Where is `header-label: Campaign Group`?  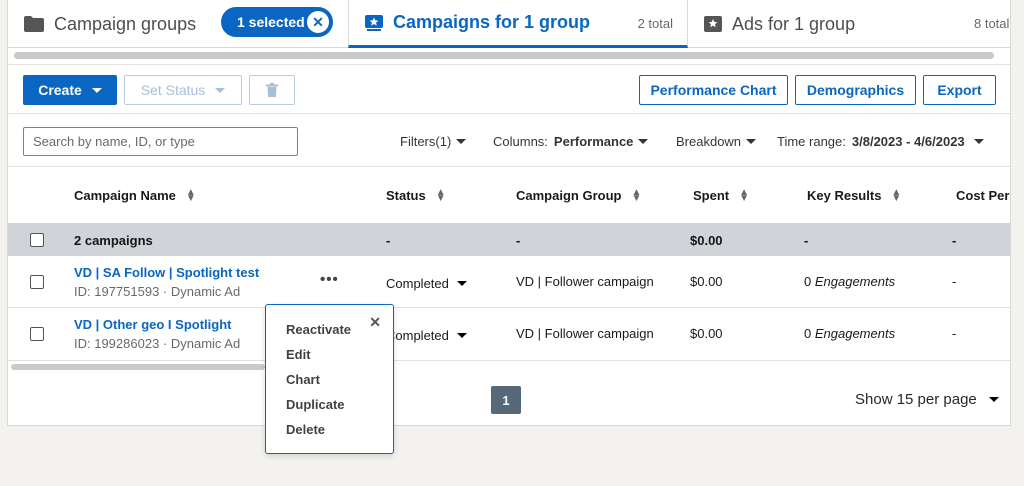
header-label: Campaign Group is located at coordinates (569, 195).